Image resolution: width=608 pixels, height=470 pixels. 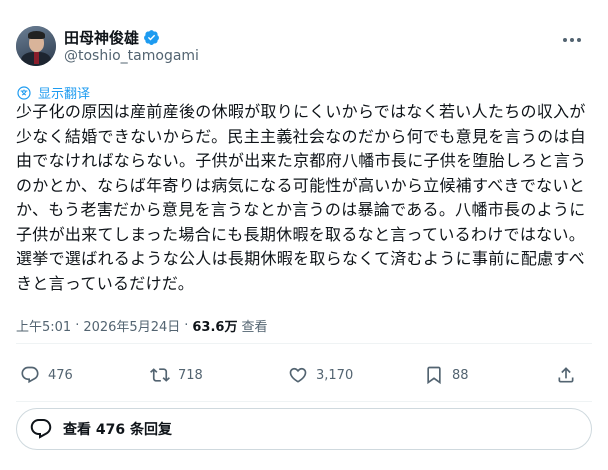 I want to click on action-bar: 476 718 3,170 88, so click(x=304, y=375).